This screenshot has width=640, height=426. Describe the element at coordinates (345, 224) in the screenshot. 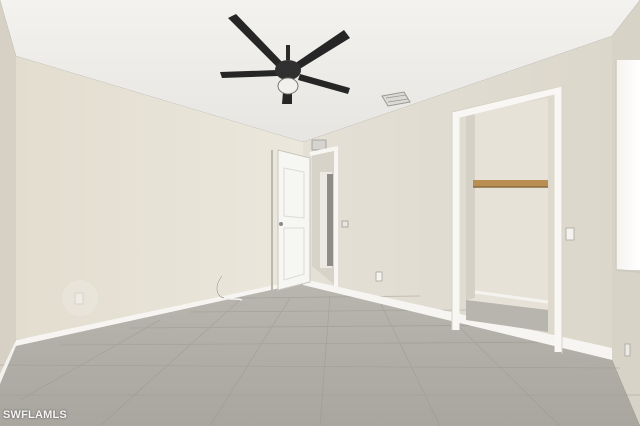

I see `door-stop` at that location.